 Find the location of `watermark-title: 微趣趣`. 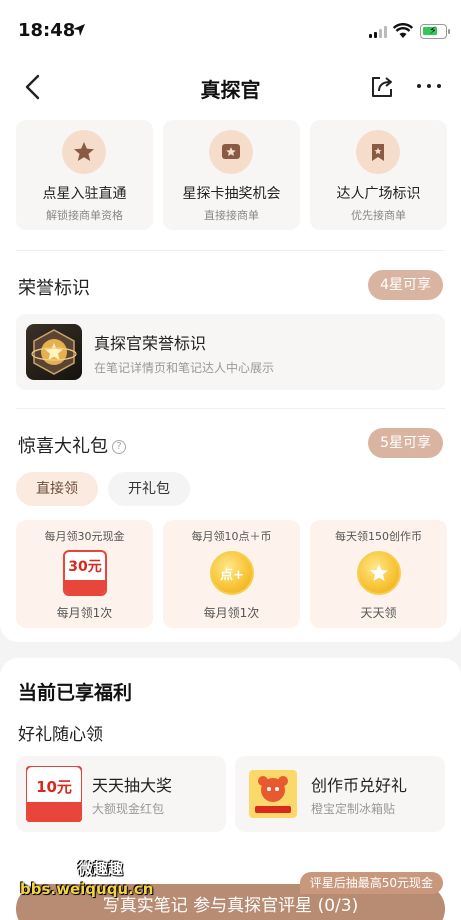

watermark-title: 微趣趣 is located at coordinates (101, 869).